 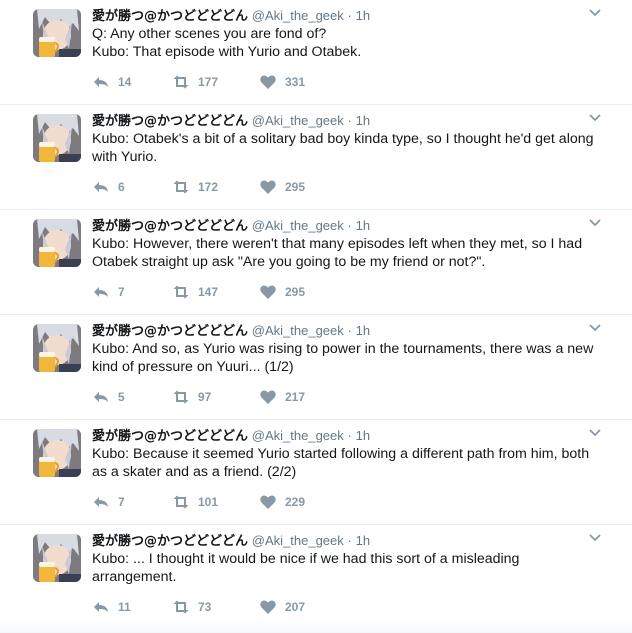 What do you see at coordinates (208, 292) in the screenshot?
I see `retweet-count: 147` at bounding box center [208, 292].